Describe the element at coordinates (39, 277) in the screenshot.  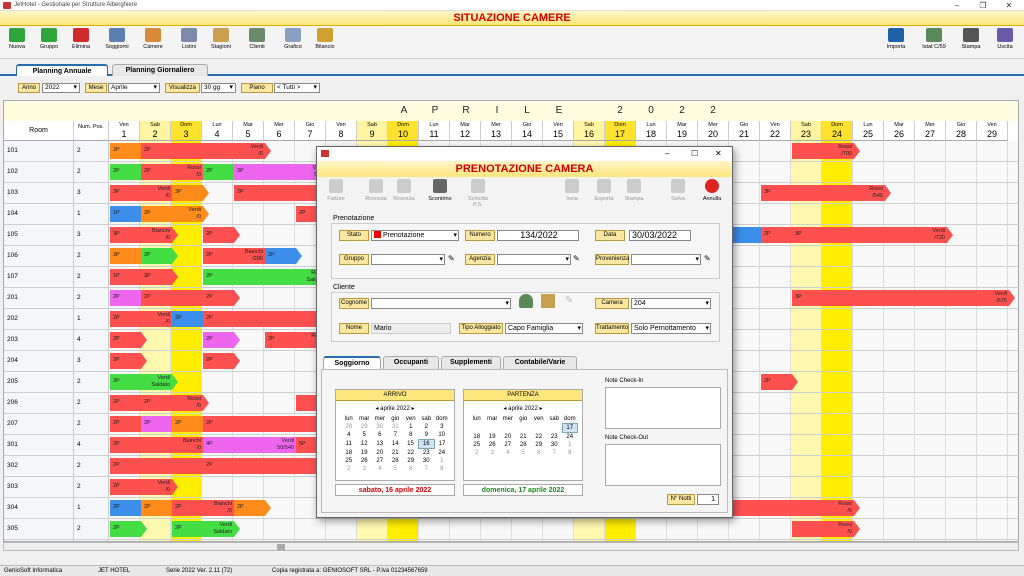
I see `room-number: 107` at that location.